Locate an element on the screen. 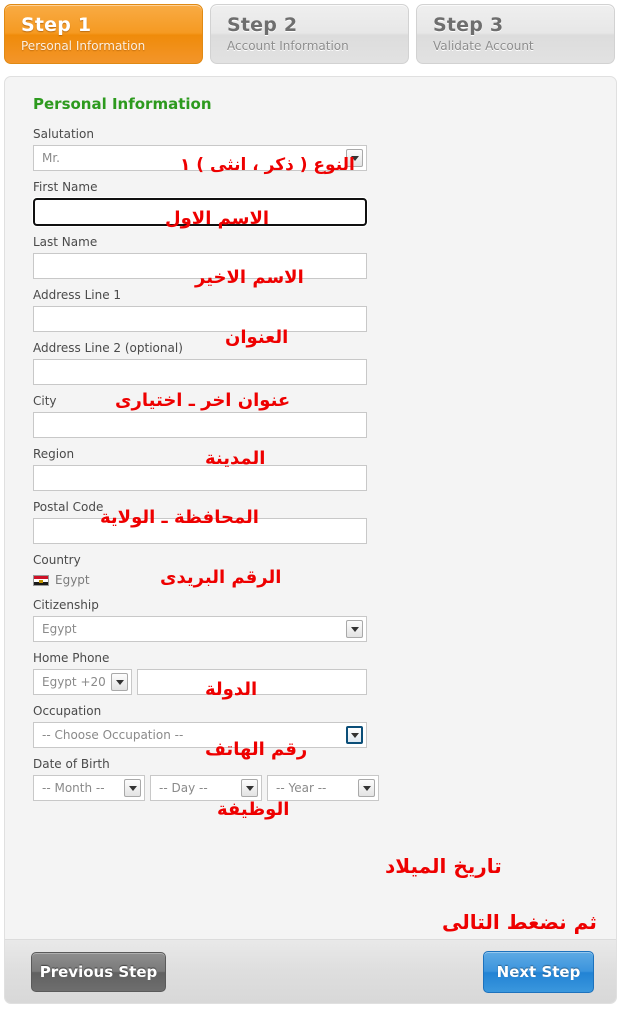  field-region: Region is located at coordinates (324, 469).